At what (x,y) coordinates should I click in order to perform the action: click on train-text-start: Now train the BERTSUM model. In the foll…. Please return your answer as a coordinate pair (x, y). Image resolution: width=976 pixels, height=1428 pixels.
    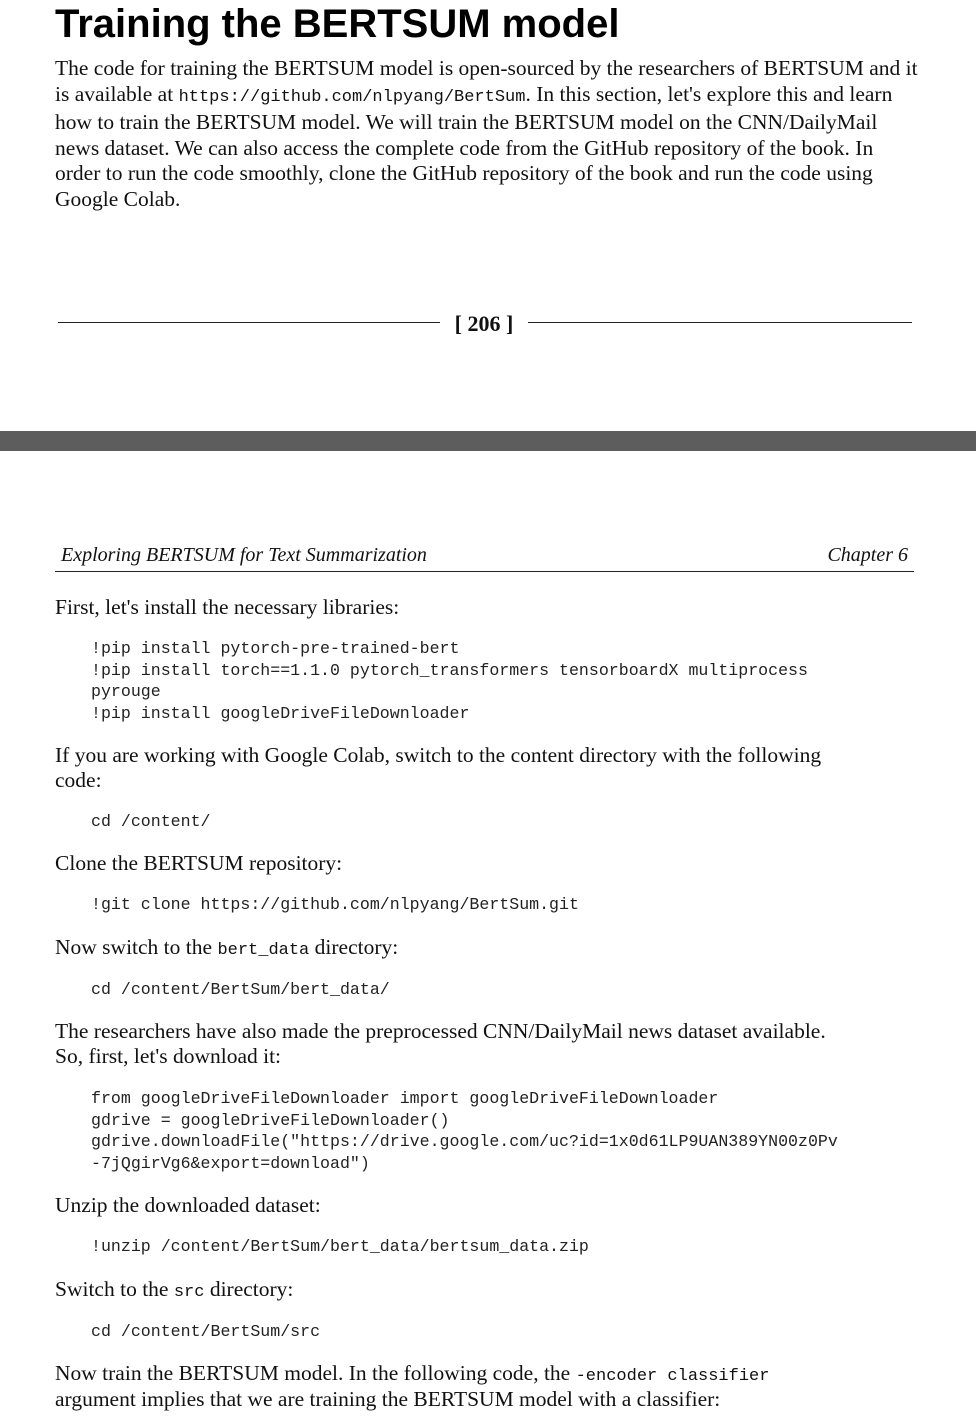
    Looking at the image, I should click on (315, 1373).